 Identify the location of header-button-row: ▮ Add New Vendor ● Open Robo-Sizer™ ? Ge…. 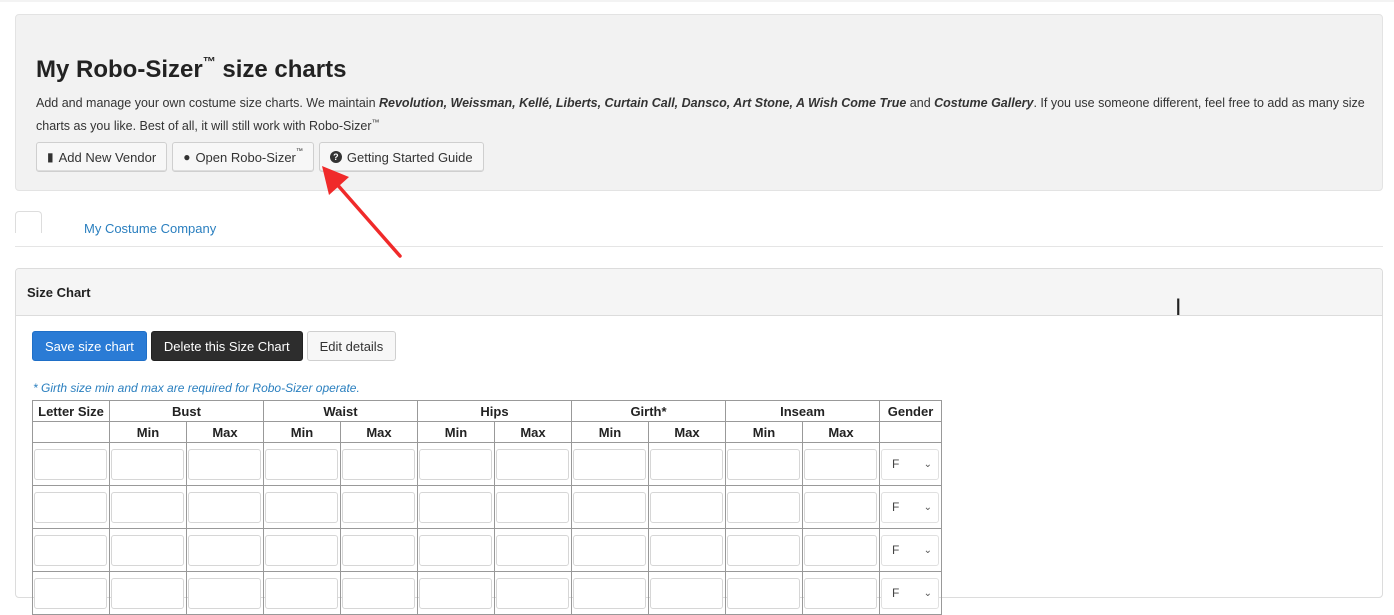
(260, 157).